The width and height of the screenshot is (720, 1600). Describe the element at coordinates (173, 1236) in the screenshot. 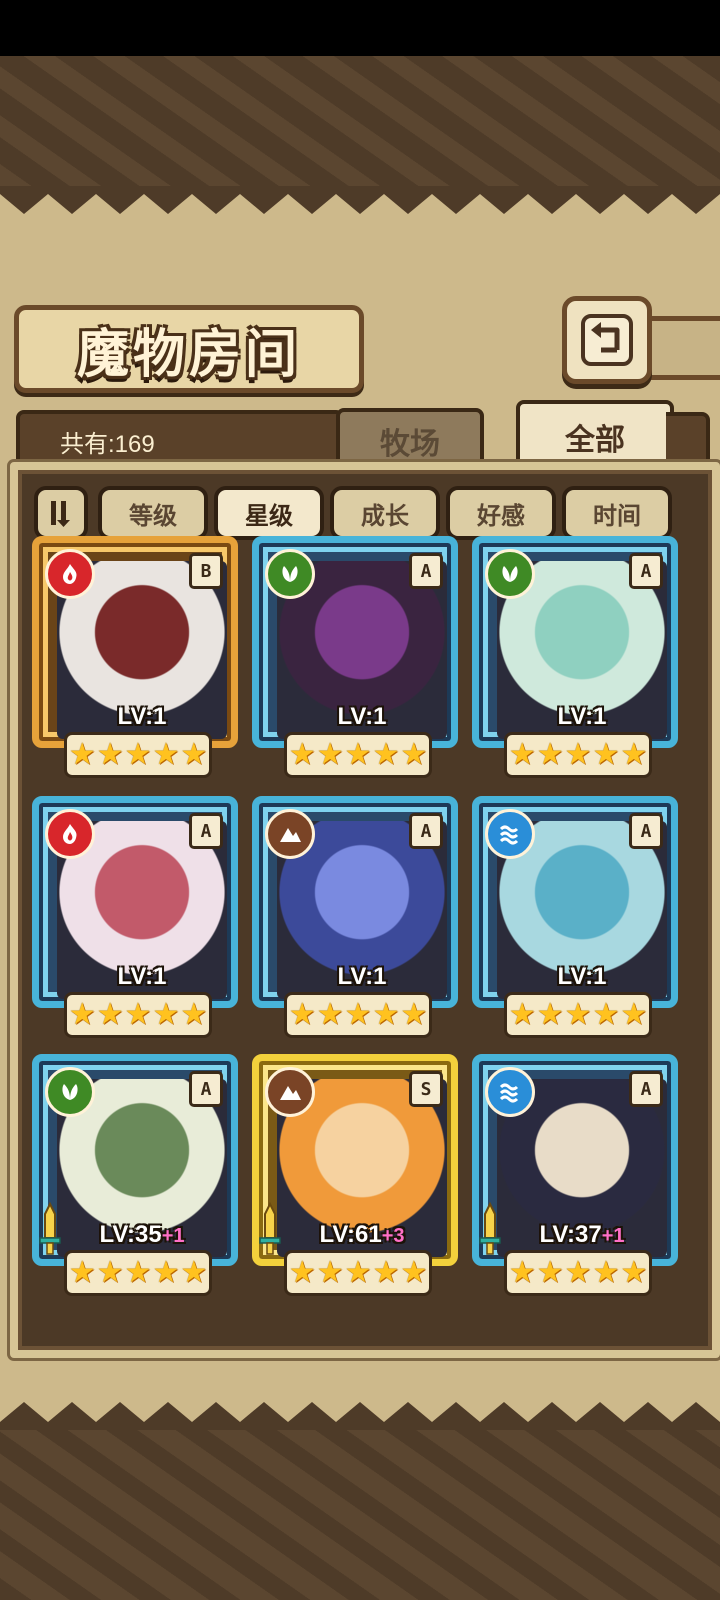

I see `level-bonus: +1` at that location.